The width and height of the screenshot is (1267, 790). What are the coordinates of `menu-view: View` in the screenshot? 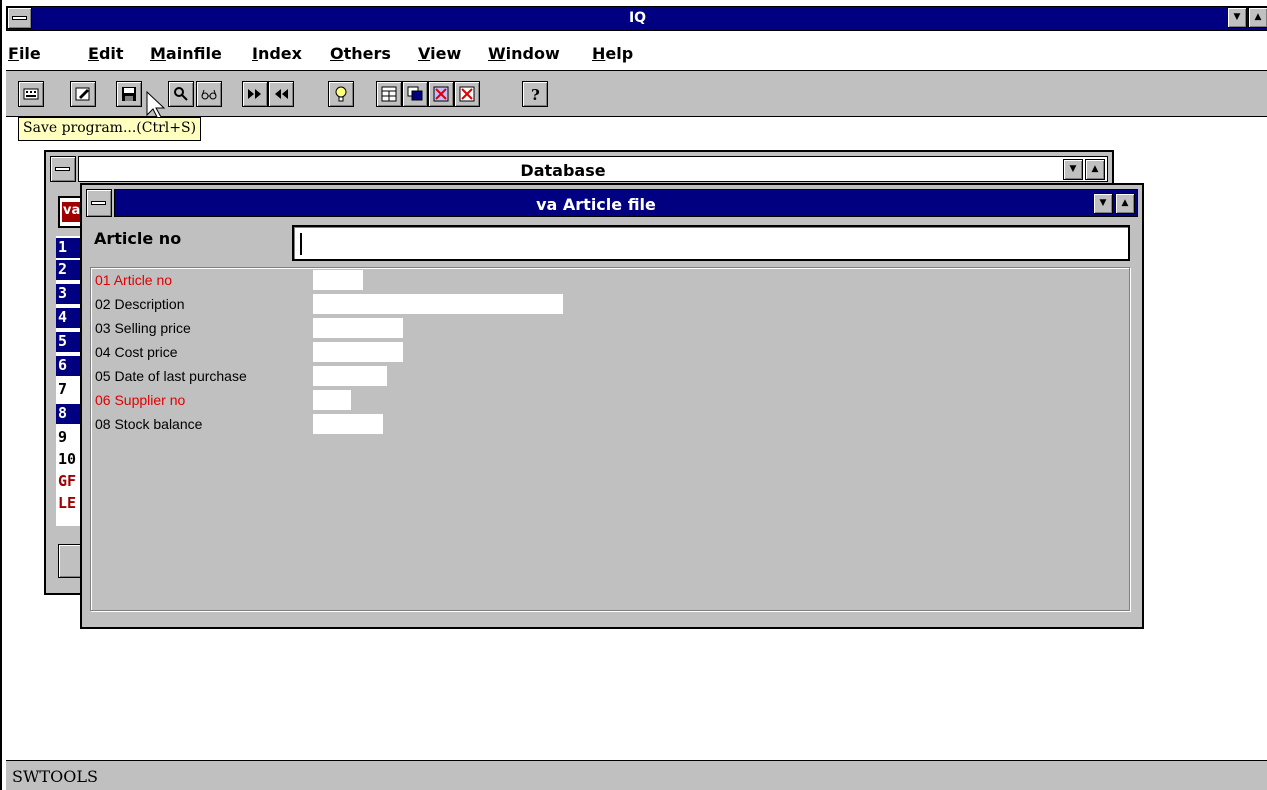 It's located at (439, 53).